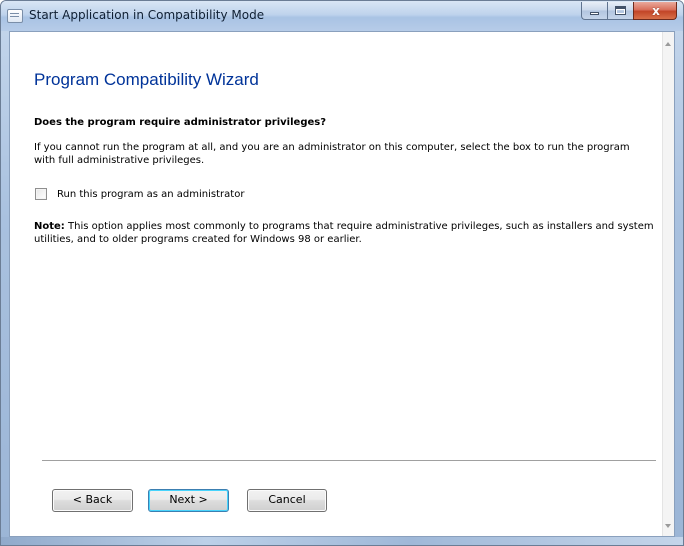  I want to click on window-app-icon, so click(15, 16).